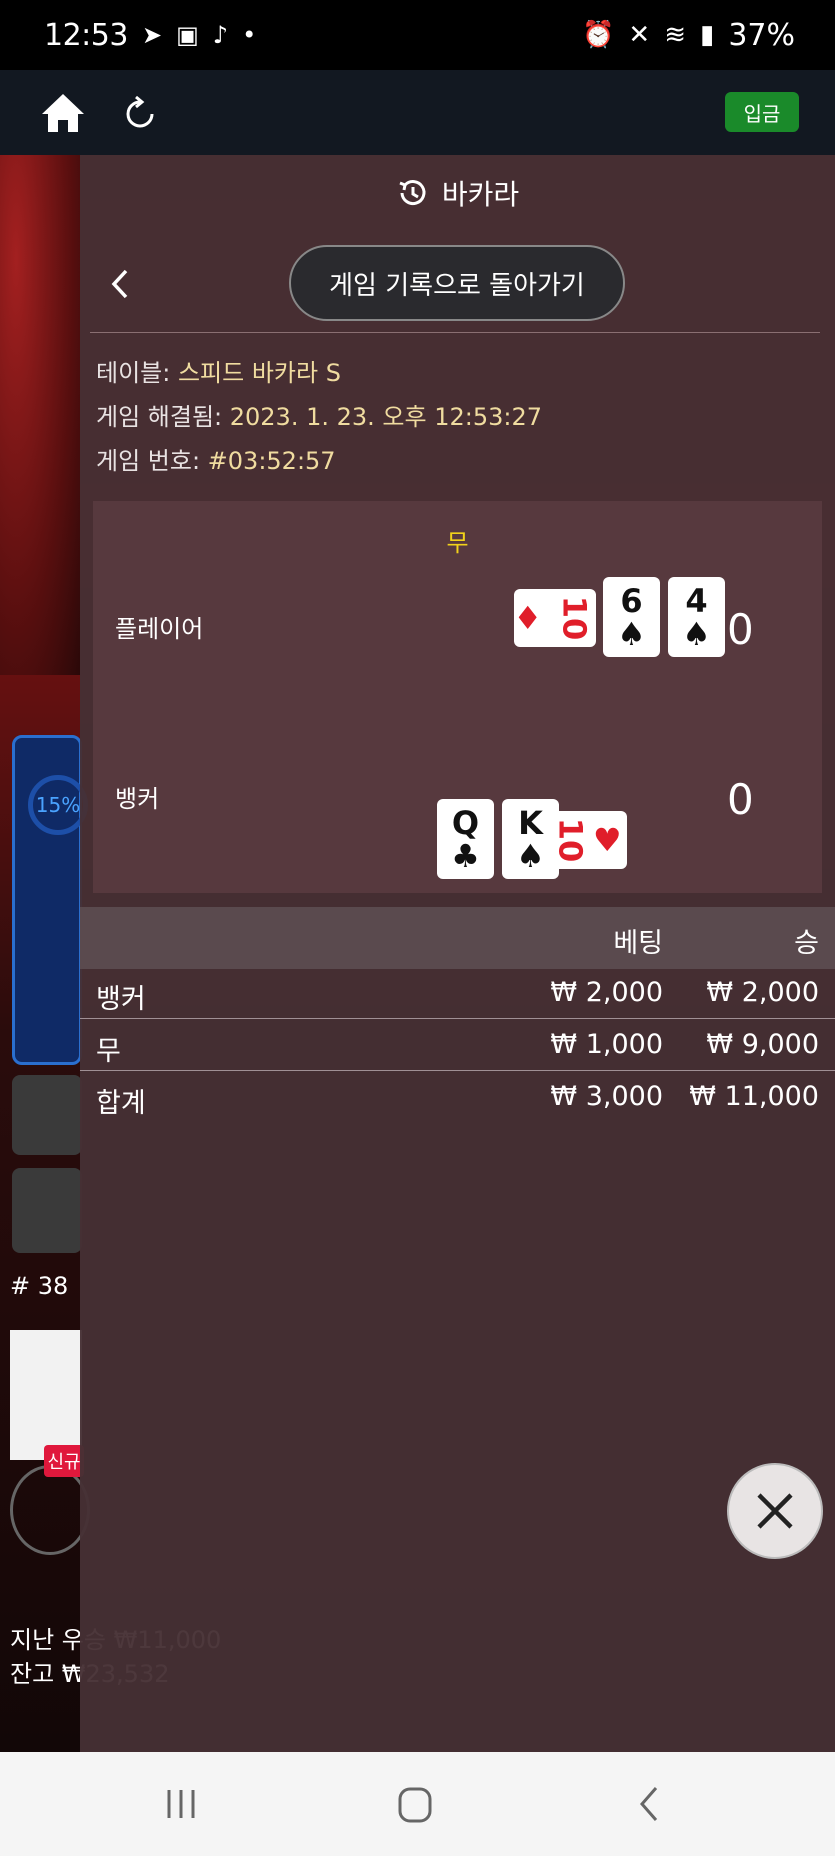  Describe the element at coordinates (47, 1115) in the screenshot. I see `player-bonus-button` at that location.